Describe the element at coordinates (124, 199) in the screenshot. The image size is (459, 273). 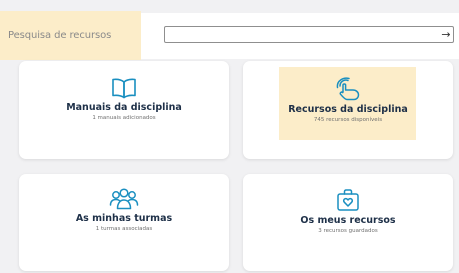
I see `group-people-icon` at that location.